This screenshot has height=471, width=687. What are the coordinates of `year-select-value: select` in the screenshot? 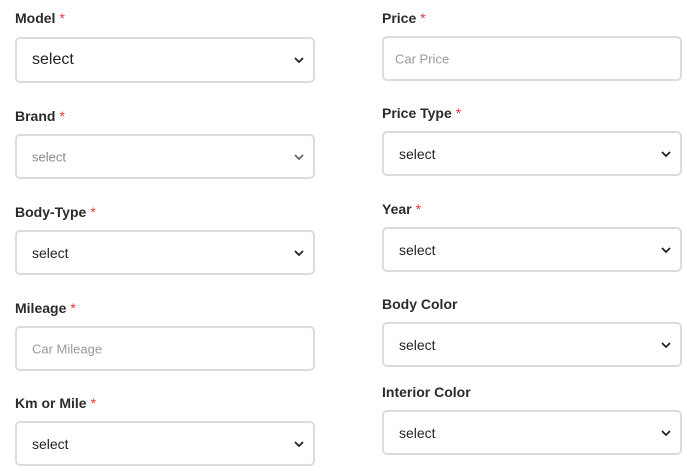 It's located at (417, 249).